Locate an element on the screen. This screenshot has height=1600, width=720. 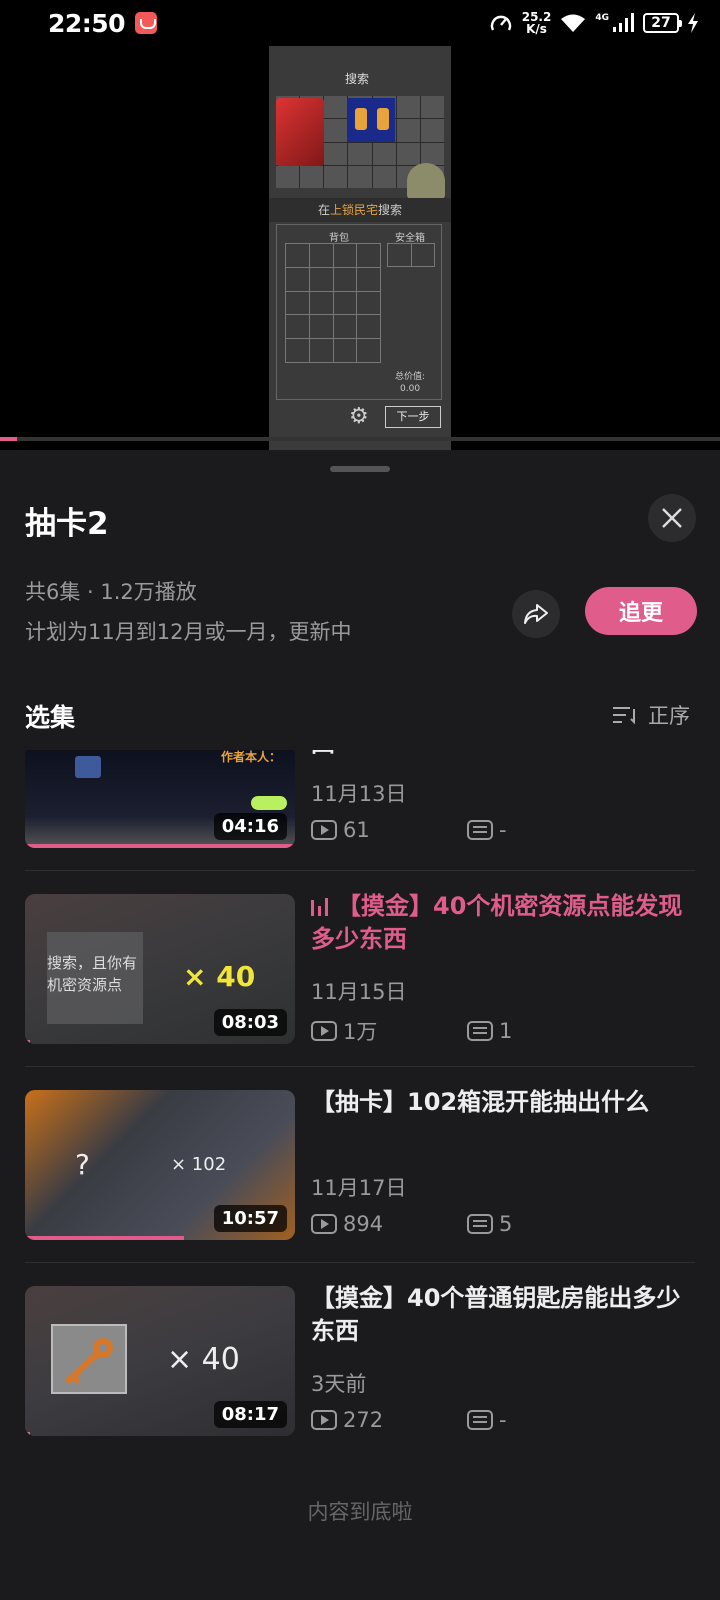
share-button is located at coordinates (536, 614).